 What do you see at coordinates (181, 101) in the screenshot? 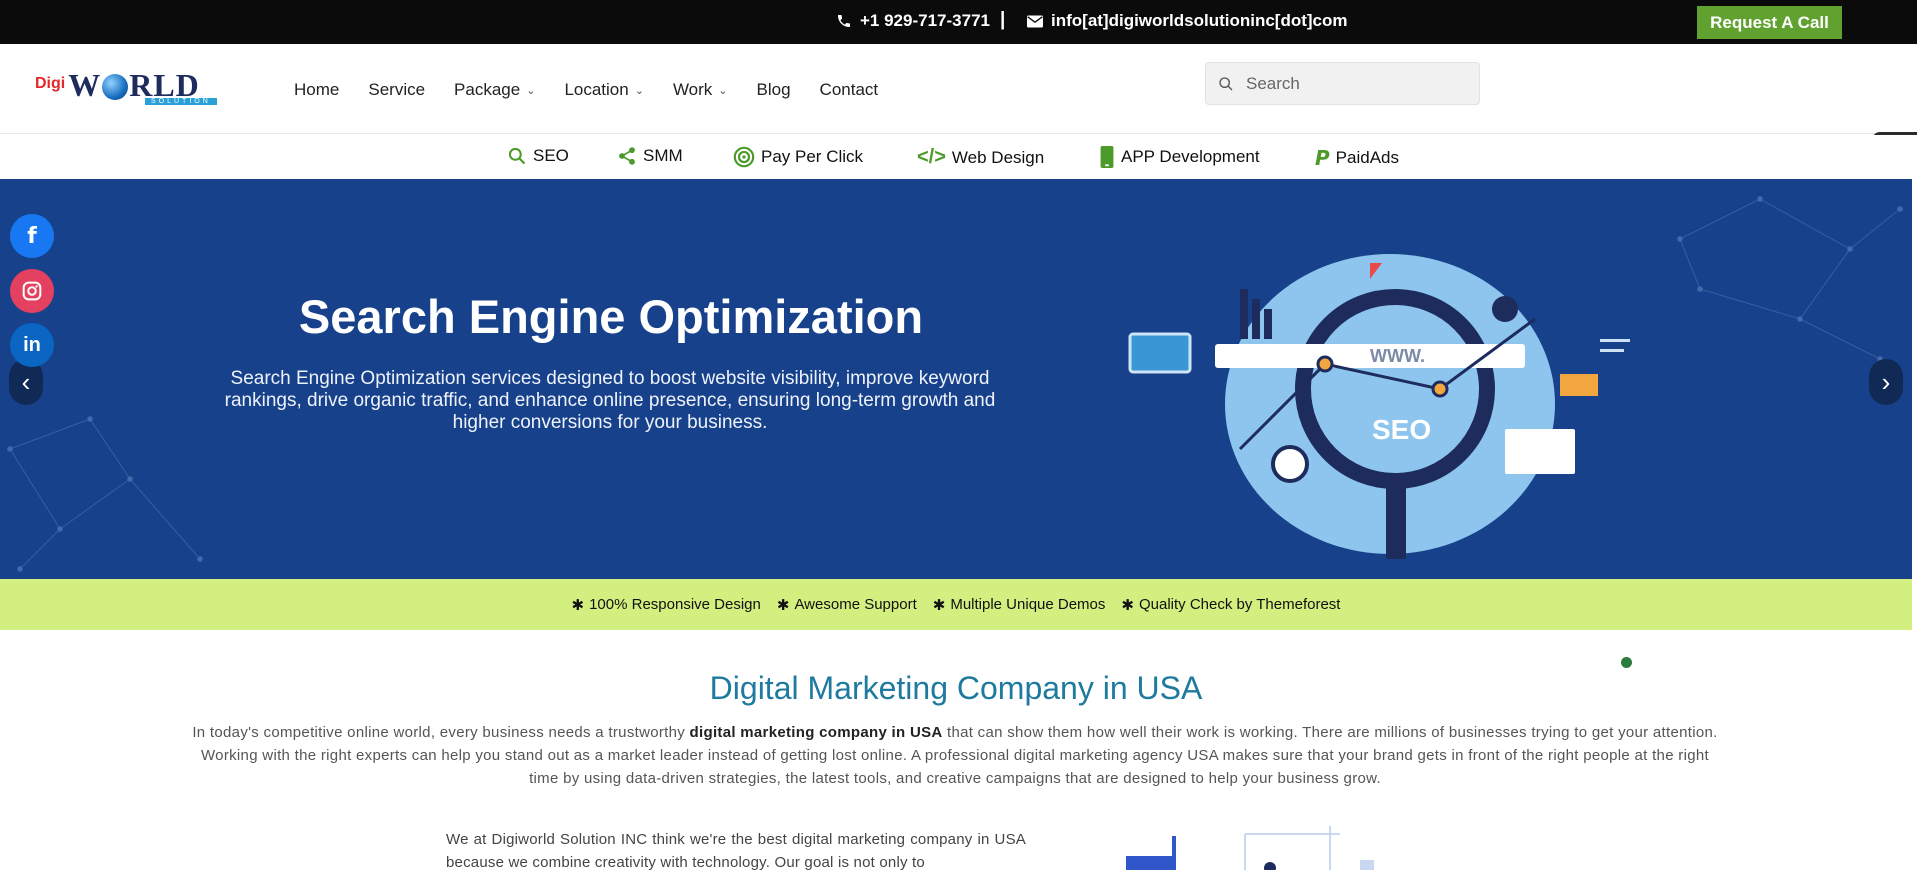
I see `logo-subtitle: SOLUTION` at bounding box center [181, 101].